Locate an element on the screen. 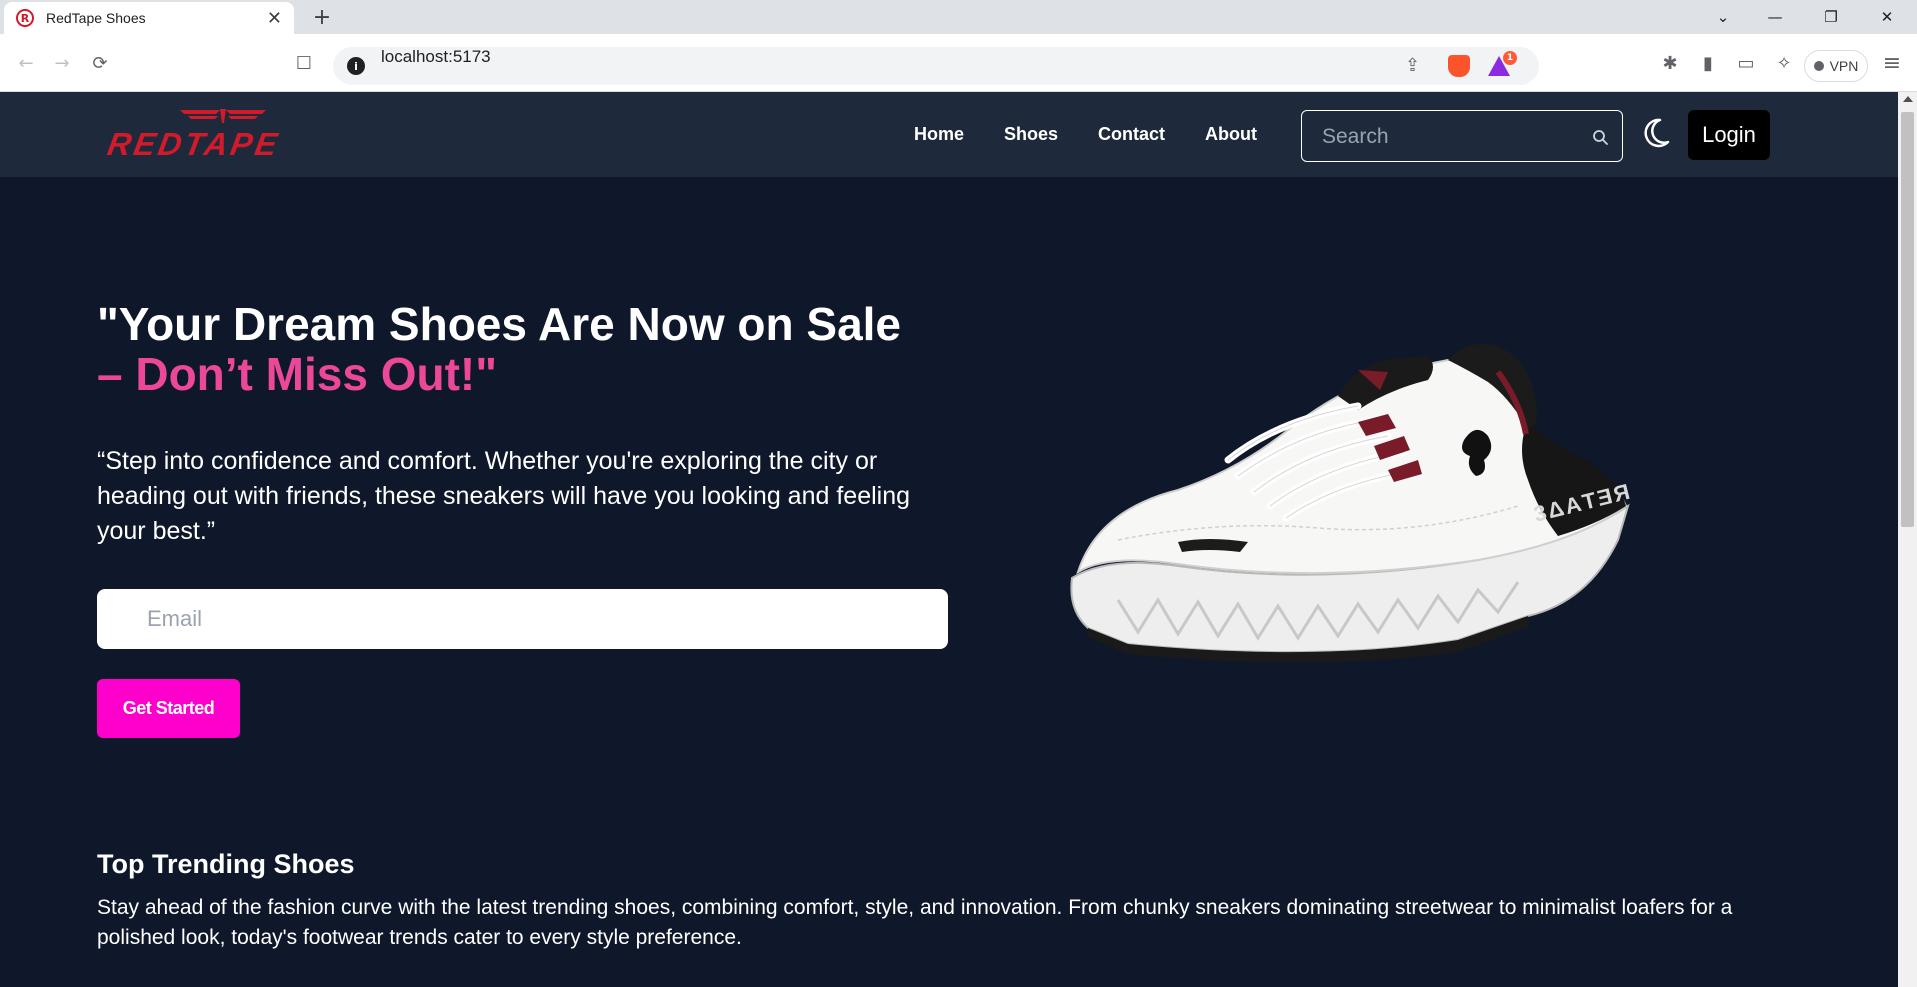 The image size is (1917, 987). search-box is located at coordinates (1462, 136).